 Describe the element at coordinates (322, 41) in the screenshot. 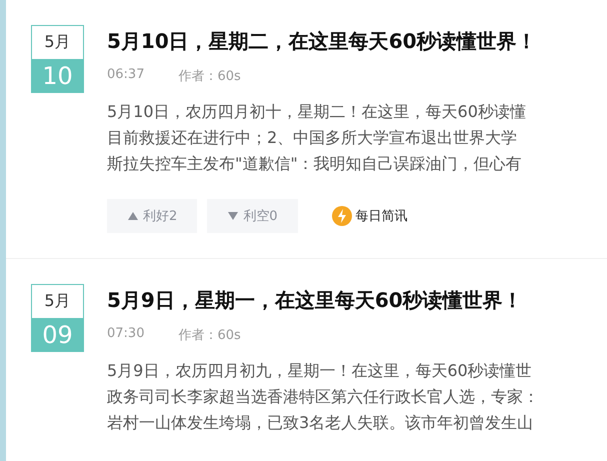

I see `article-title: 5月10日，星期二，在这里每天60秒读懂世界！` at that location.